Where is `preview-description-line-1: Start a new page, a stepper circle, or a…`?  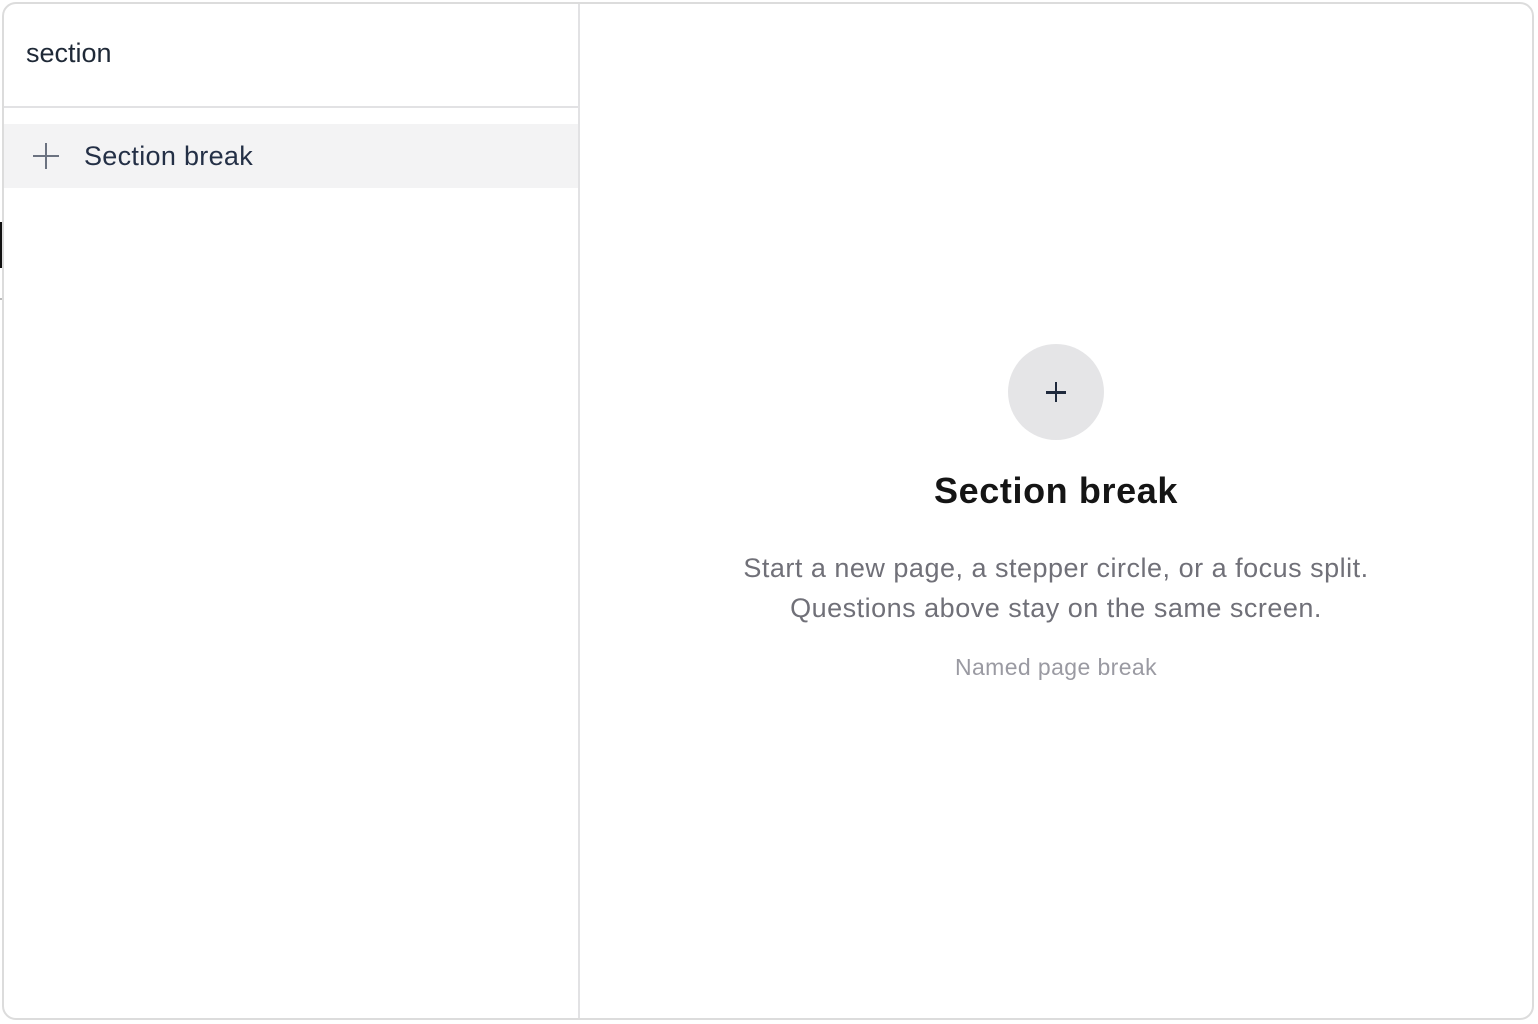
preview-description-line-1: Start a new page, a stepper circle, or a… is located at coordinates (1056, 568).